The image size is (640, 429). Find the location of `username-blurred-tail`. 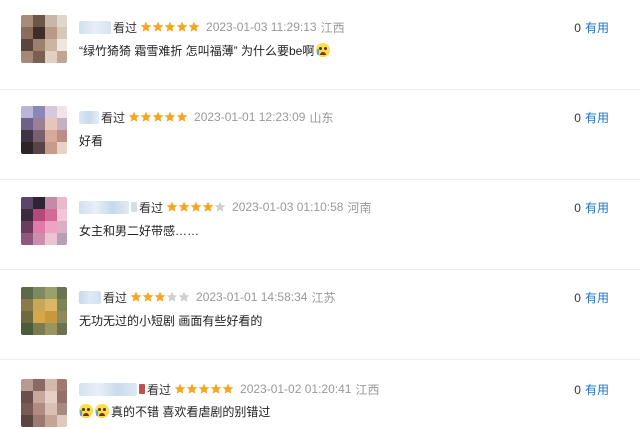

username-blurred-tail is located at coordinates (142, 389).